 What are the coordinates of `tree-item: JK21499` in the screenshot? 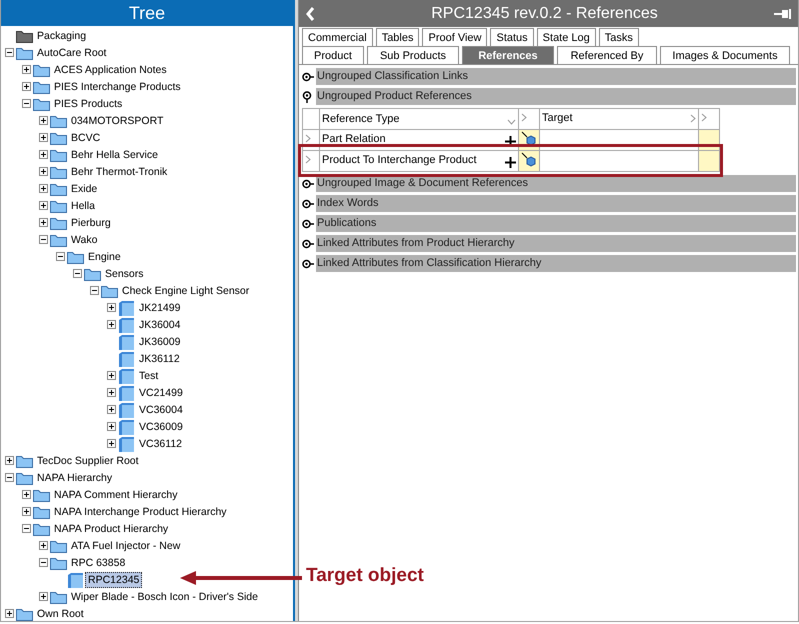 It's located at (160, 308).